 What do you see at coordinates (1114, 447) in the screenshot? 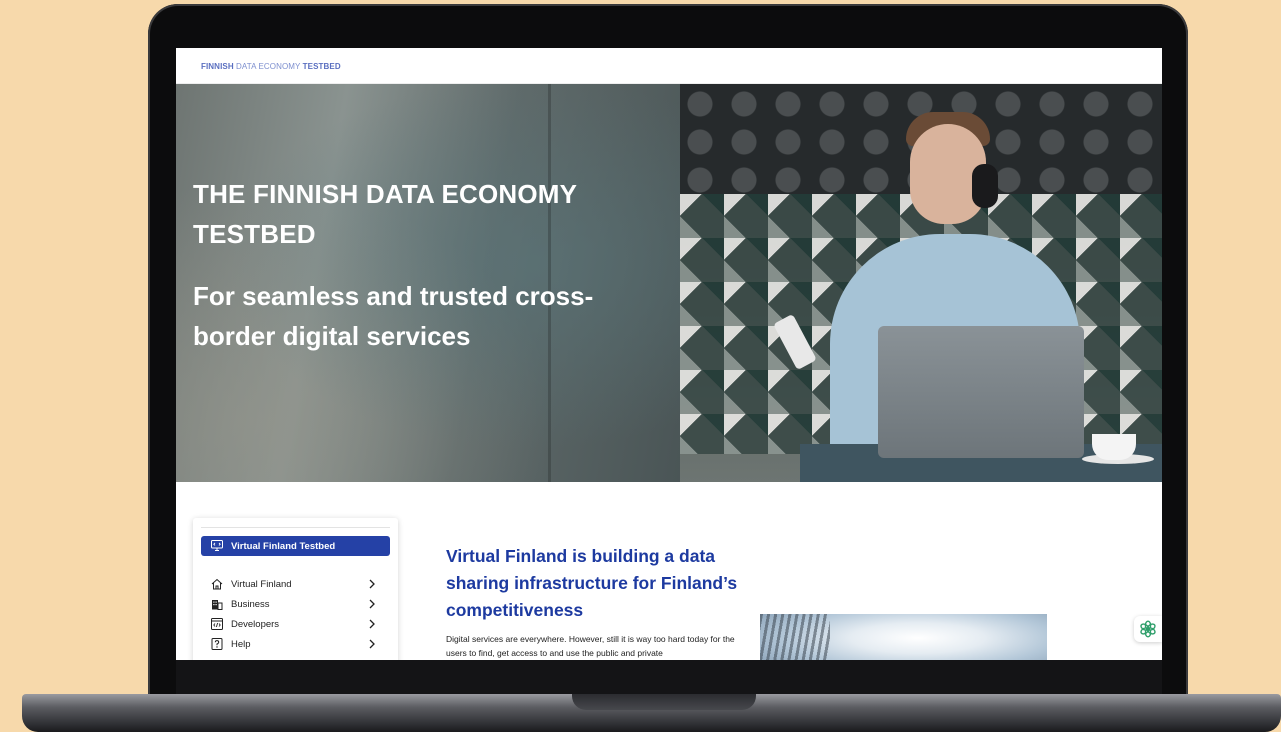
I see `coffee-cup` at bounding box center [1114, 447].